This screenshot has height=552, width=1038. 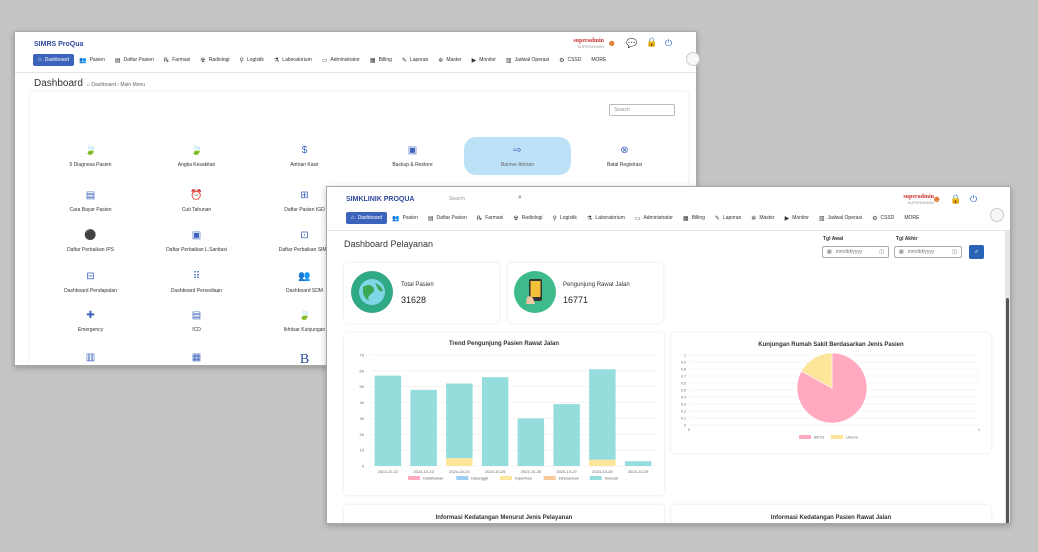 What do you see at coordinates (566, 471) in the screenshot?
I see `x-tick-label: 2024-10-27` at bounding box center [566, 471].